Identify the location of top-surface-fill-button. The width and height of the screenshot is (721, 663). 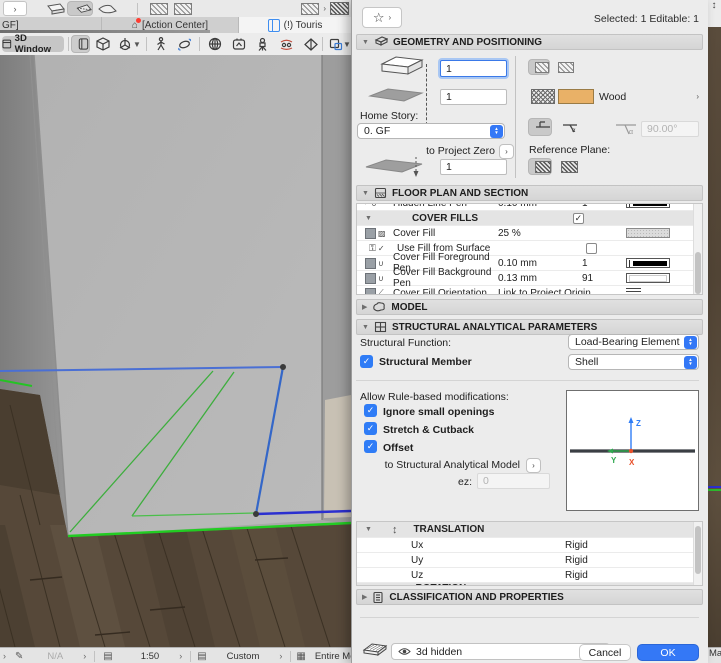
(539, 67).